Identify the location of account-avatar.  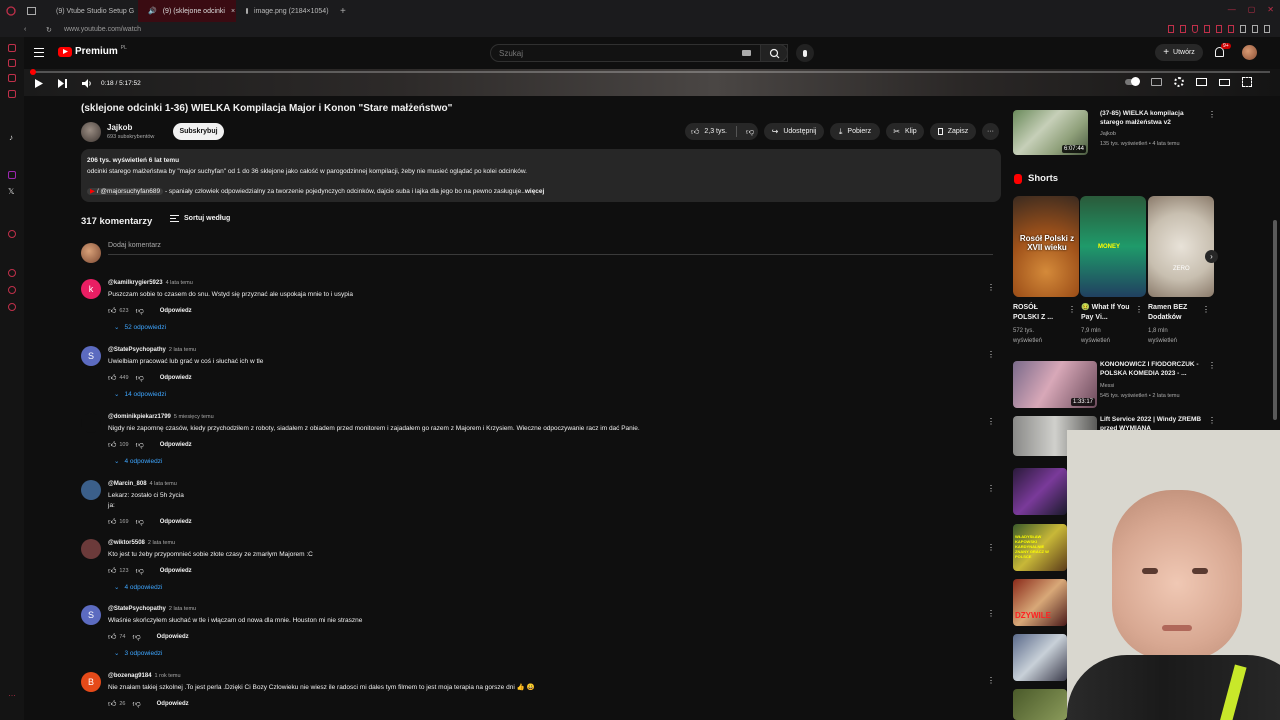
(1249, 52).